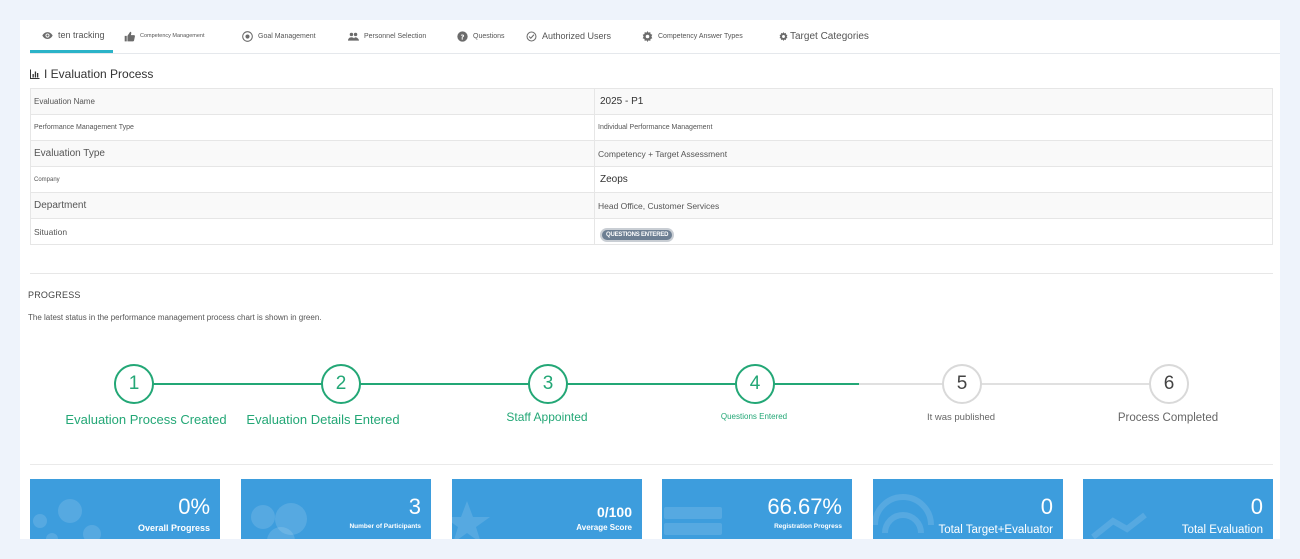  I want to click on eye-icon, so click(47, 35).